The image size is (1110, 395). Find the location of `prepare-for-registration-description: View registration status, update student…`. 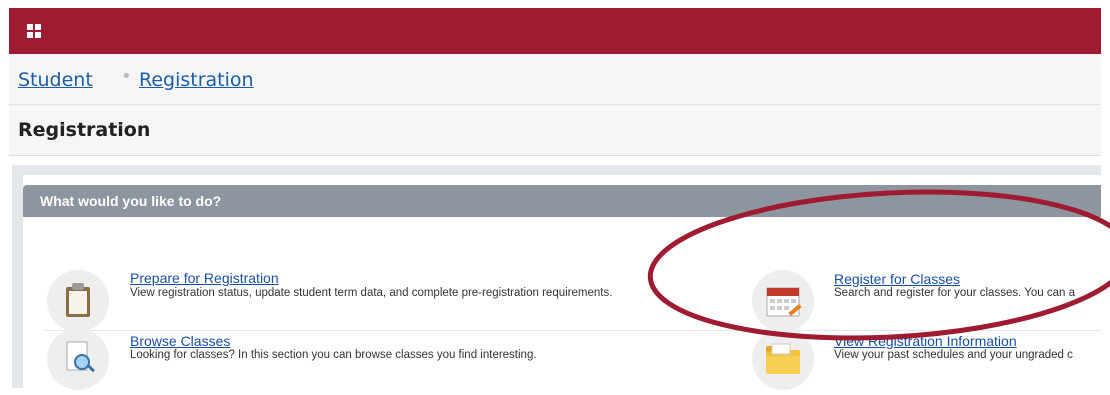

prepare-for-registration-description: View registration status, update student… is located at coordinates (371, 293).